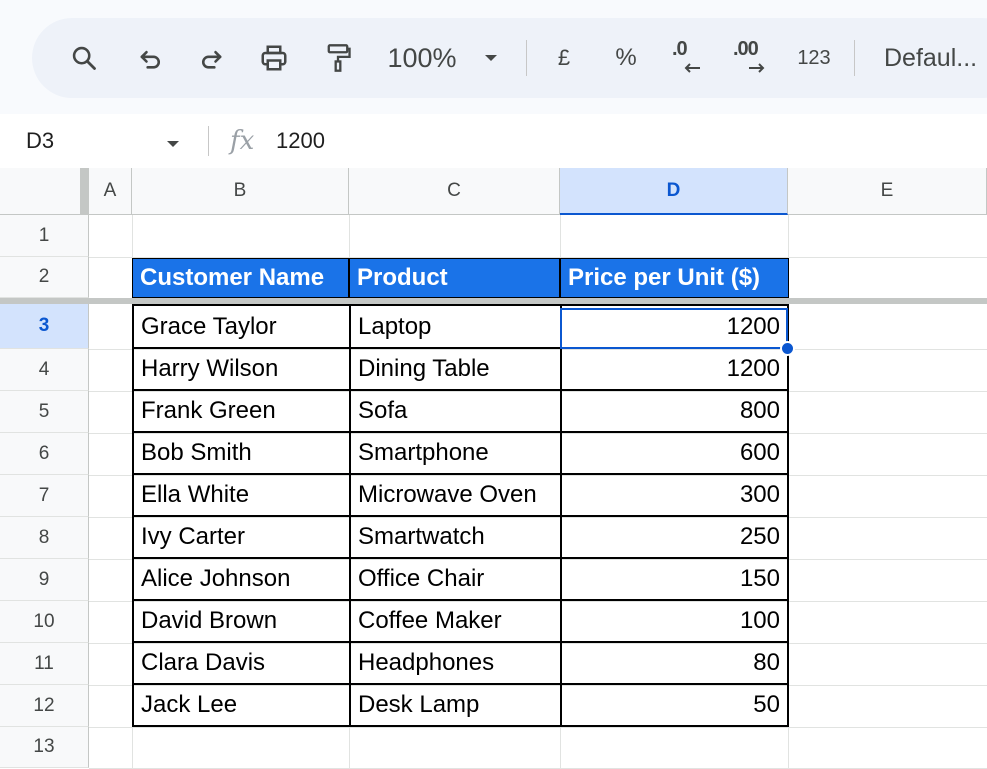  Describe the element at coordinates (240, 580) in the screenshot. I see `table-cell: Alice Johnson` at that location.